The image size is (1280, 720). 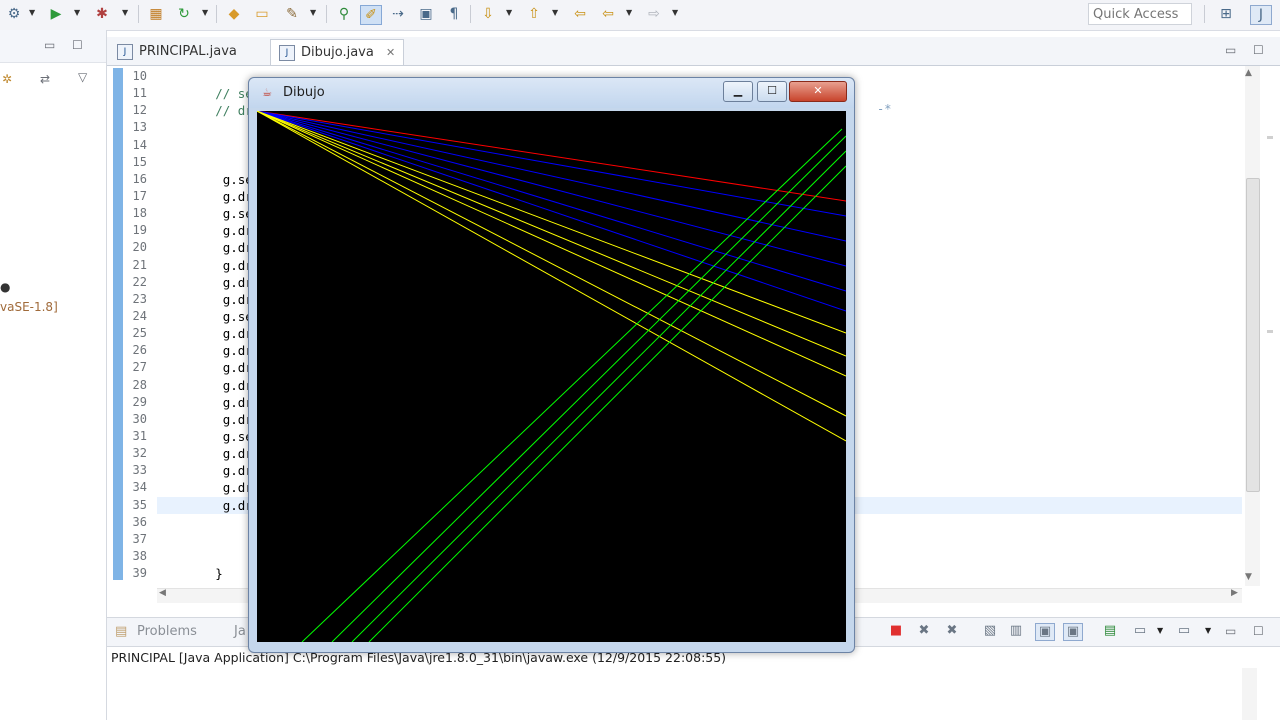 I want to click on tab-dibujo-java: J Dibujo.java ✕, so click(x=337, y=52).